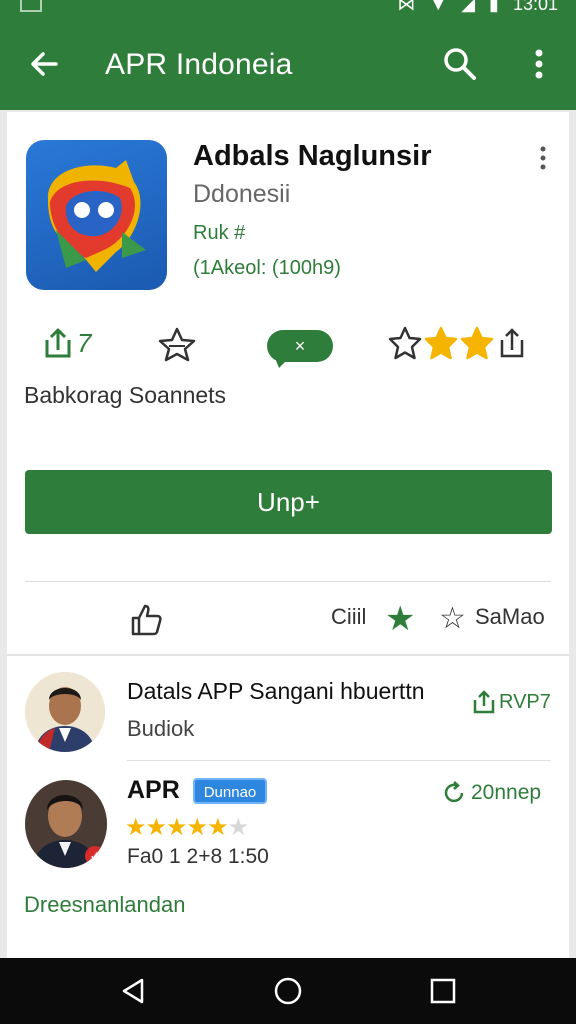 The width and height of the screenshot is (576, 1024). Describe the element at coordinates (454, 792) in the screenshot. I see `refresh-icon` at that location.